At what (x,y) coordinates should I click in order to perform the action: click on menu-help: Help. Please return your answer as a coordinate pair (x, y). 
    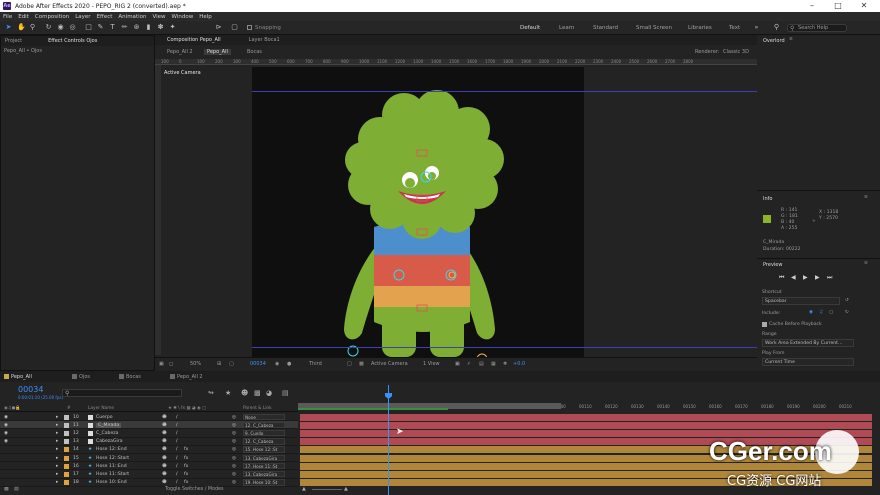
    Looking at the image, I should click on (205, 17).